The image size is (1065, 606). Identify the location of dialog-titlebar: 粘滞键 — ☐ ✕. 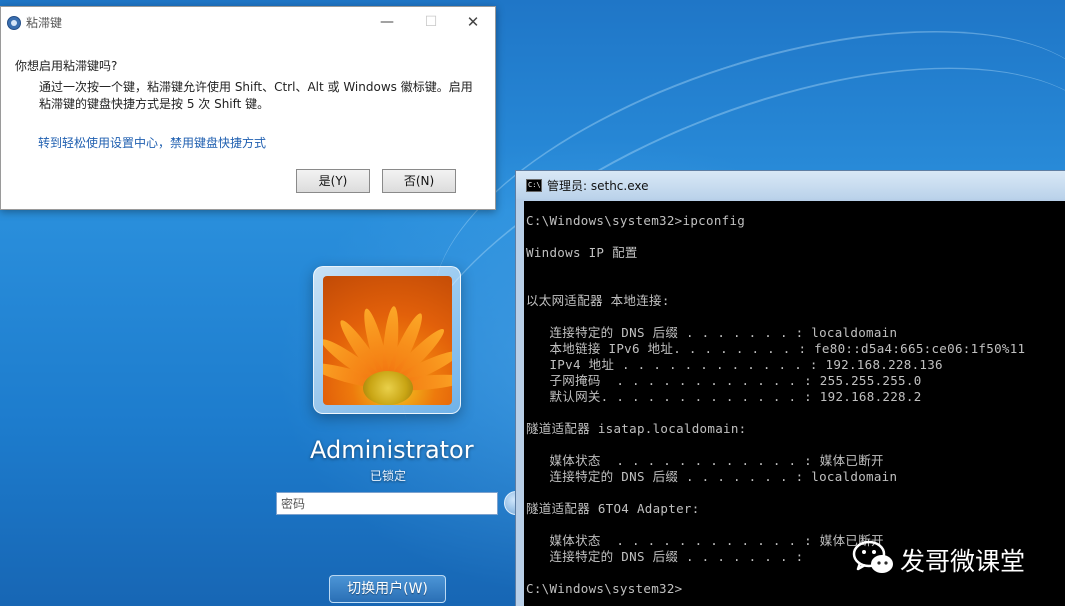
(248, 23).